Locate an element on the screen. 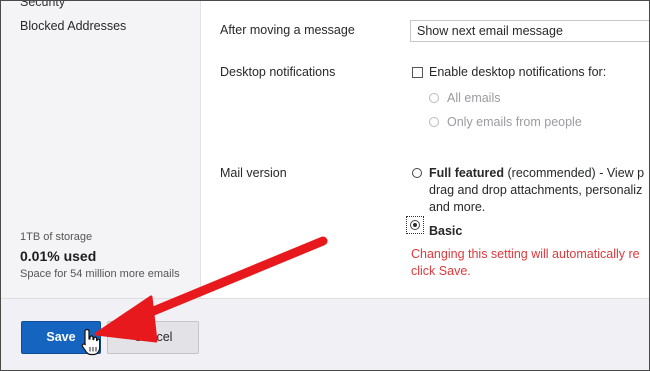 Image resolution: width=650 pixels, height=371 pixels. full-featured-line2: drag and drop attachments, personaliz is located at coordinates (536, 190).